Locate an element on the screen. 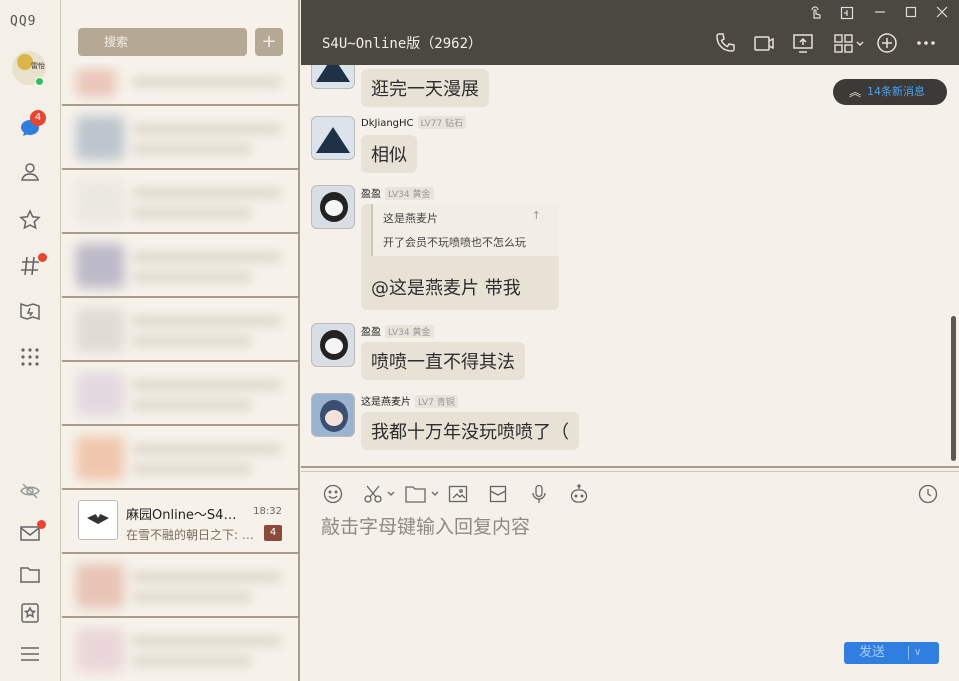  conversation-time: 18:32 is located at coordinates (267, 511).